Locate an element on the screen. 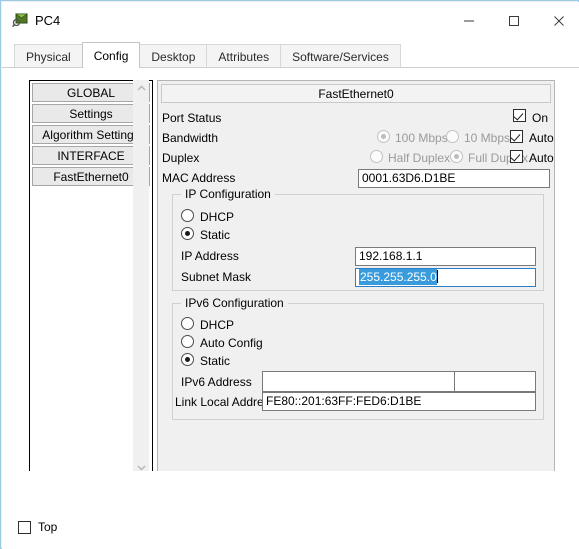  ip-address-label: IP Address is located at coordinates (210, 256).